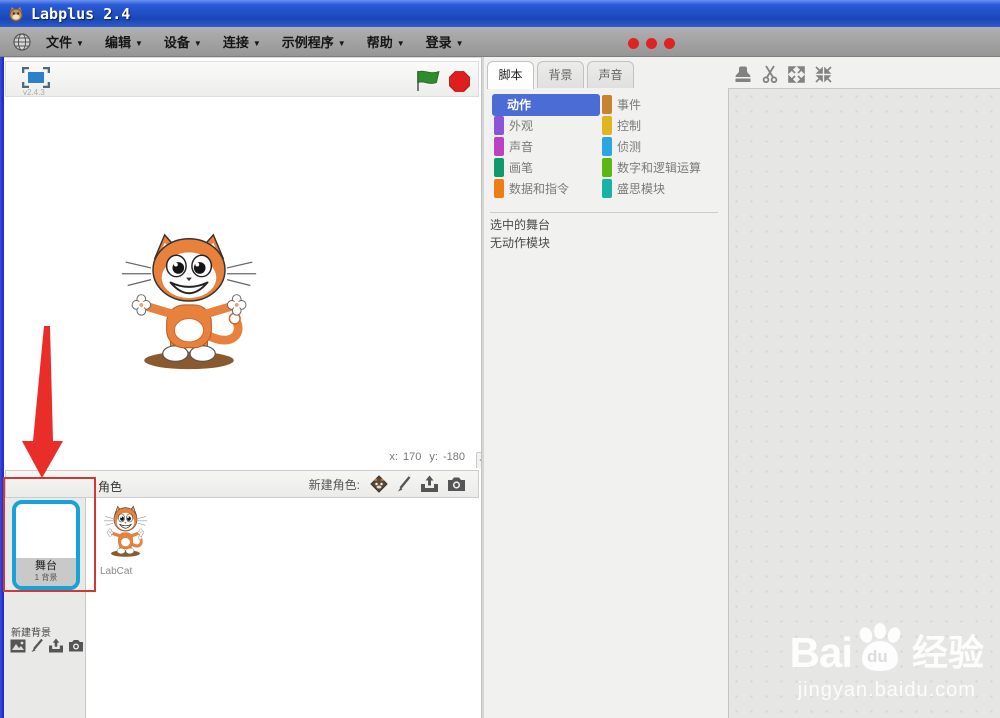 This screenshot has width=1000, height=718. Describe the element at coordinates (34, 92) in the screenshot. I see `version-label: v2.4.3` at that location.